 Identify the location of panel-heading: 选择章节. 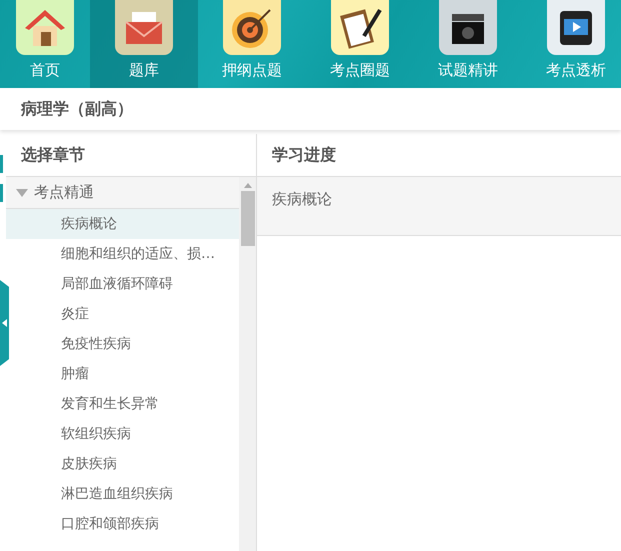
(53, 155).